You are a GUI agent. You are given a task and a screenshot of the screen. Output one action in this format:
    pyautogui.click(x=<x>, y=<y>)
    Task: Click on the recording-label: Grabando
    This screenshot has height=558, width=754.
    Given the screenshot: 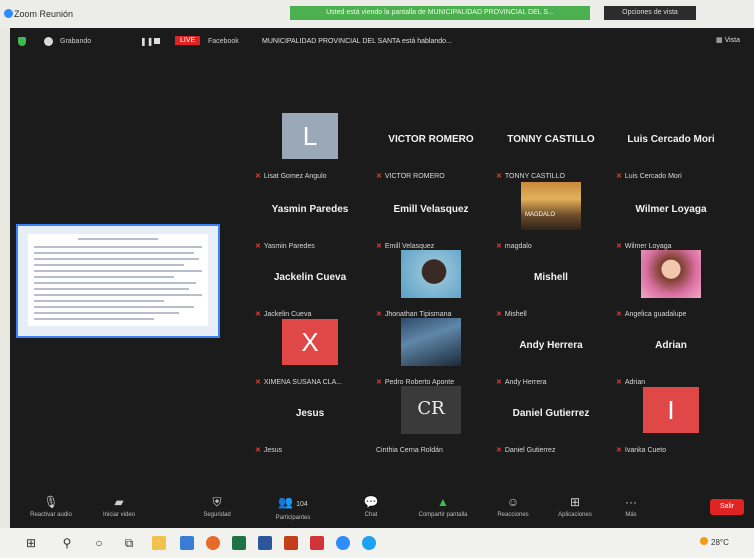 What is the action you would take?
    pyautogui.click(x=76, y=41)
    